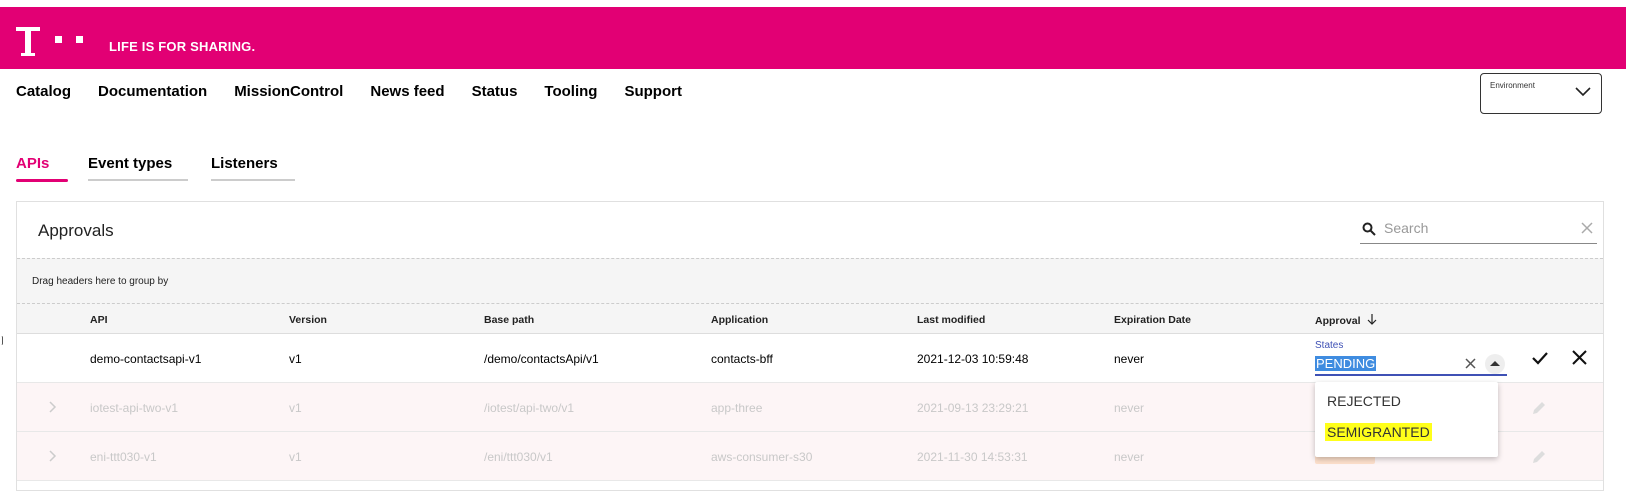 This screenshot has width=1626, height=491. I want to click on search-input, so click(1479, 228).